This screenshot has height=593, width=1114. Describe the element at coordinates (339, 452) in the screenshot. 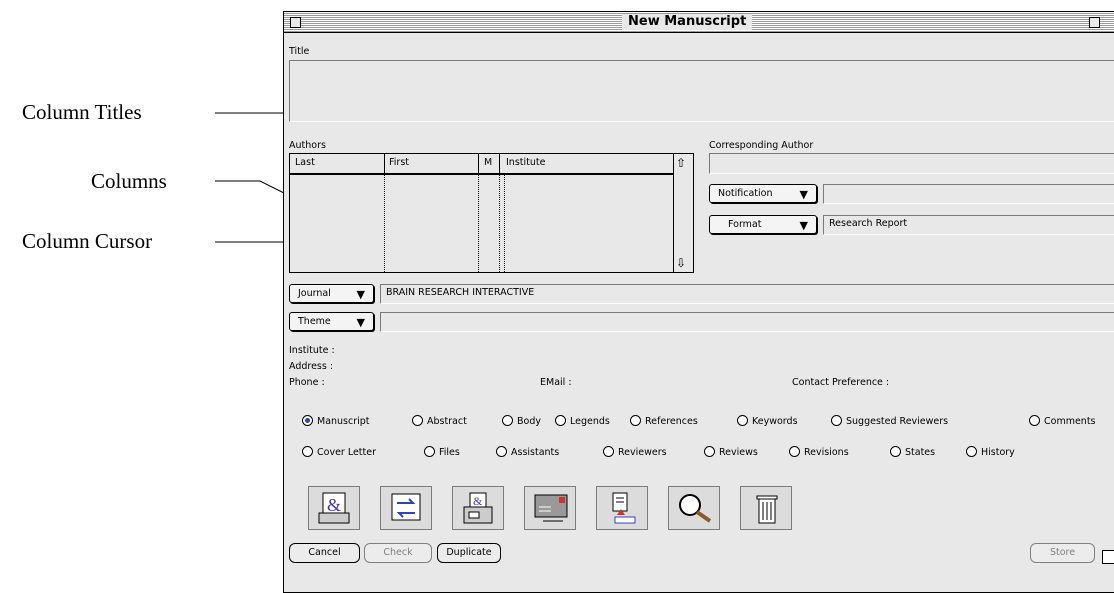

I see `tab-cover-letter: Cover Letter` at that location.